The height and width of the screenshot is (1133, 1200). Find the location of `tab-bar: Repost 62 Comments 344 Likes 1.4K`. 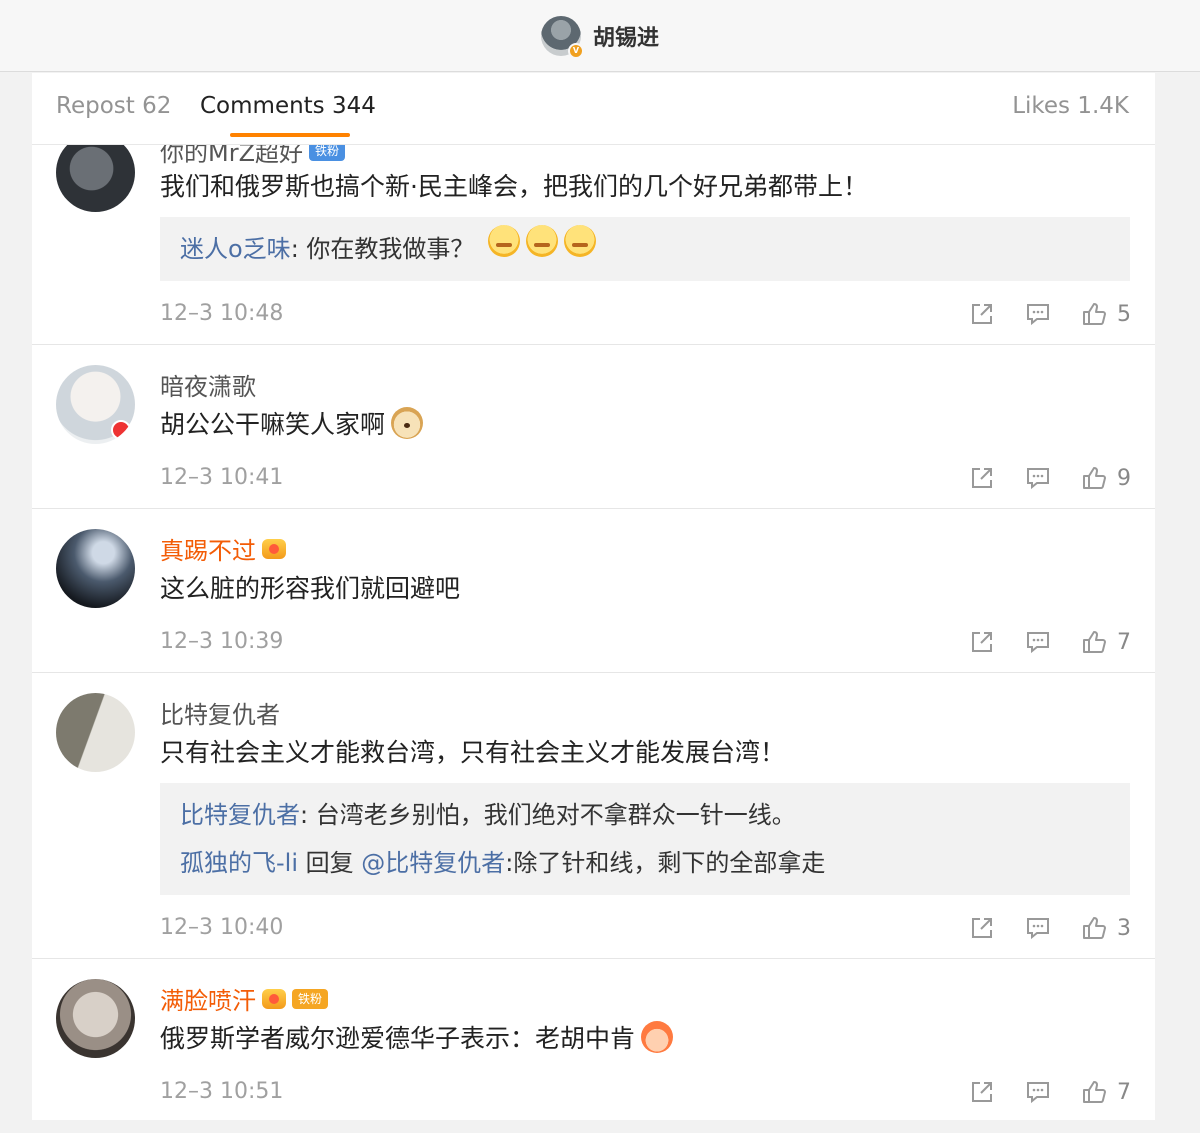

tab-bar: Repost 62 Comments 344 Likes 1.4K is located at coordinates (593, 109).